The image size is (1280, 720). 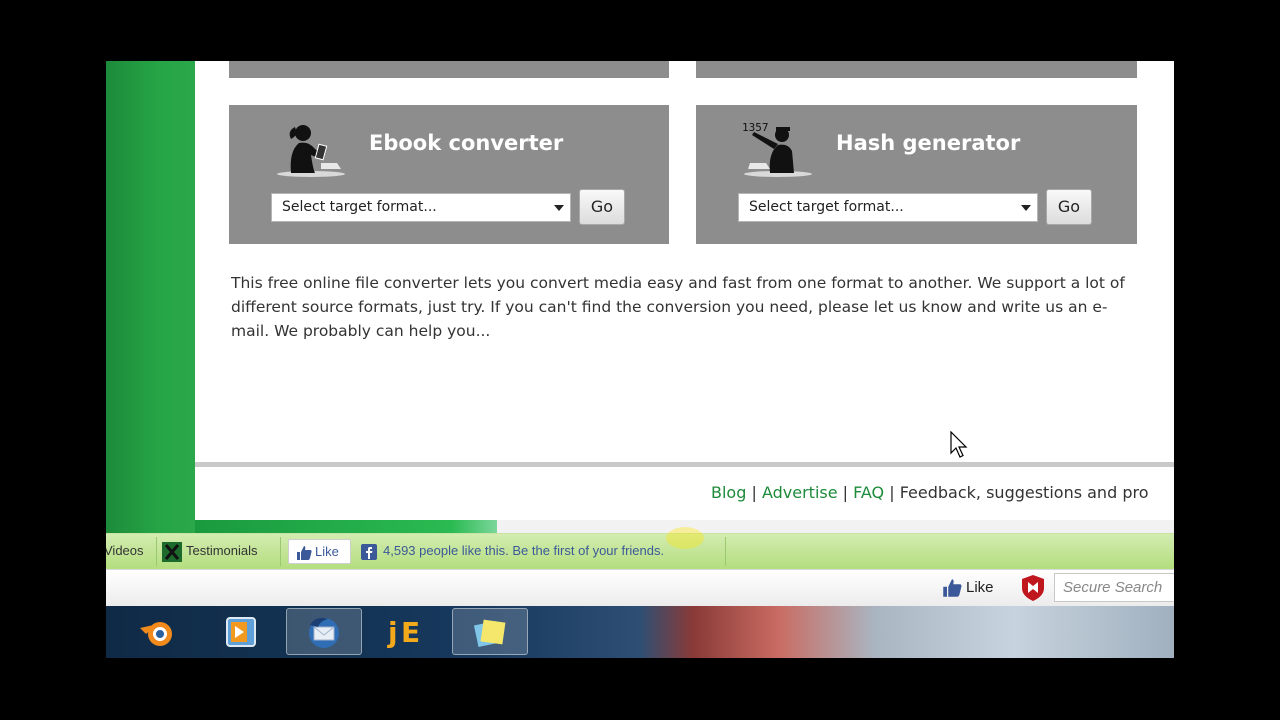 What do you see at coordinates (1024, 492) in the screenshot?
I see `footer-feedback-text: Feedback, suggestions and pro` at bounding box center [1024, 492].